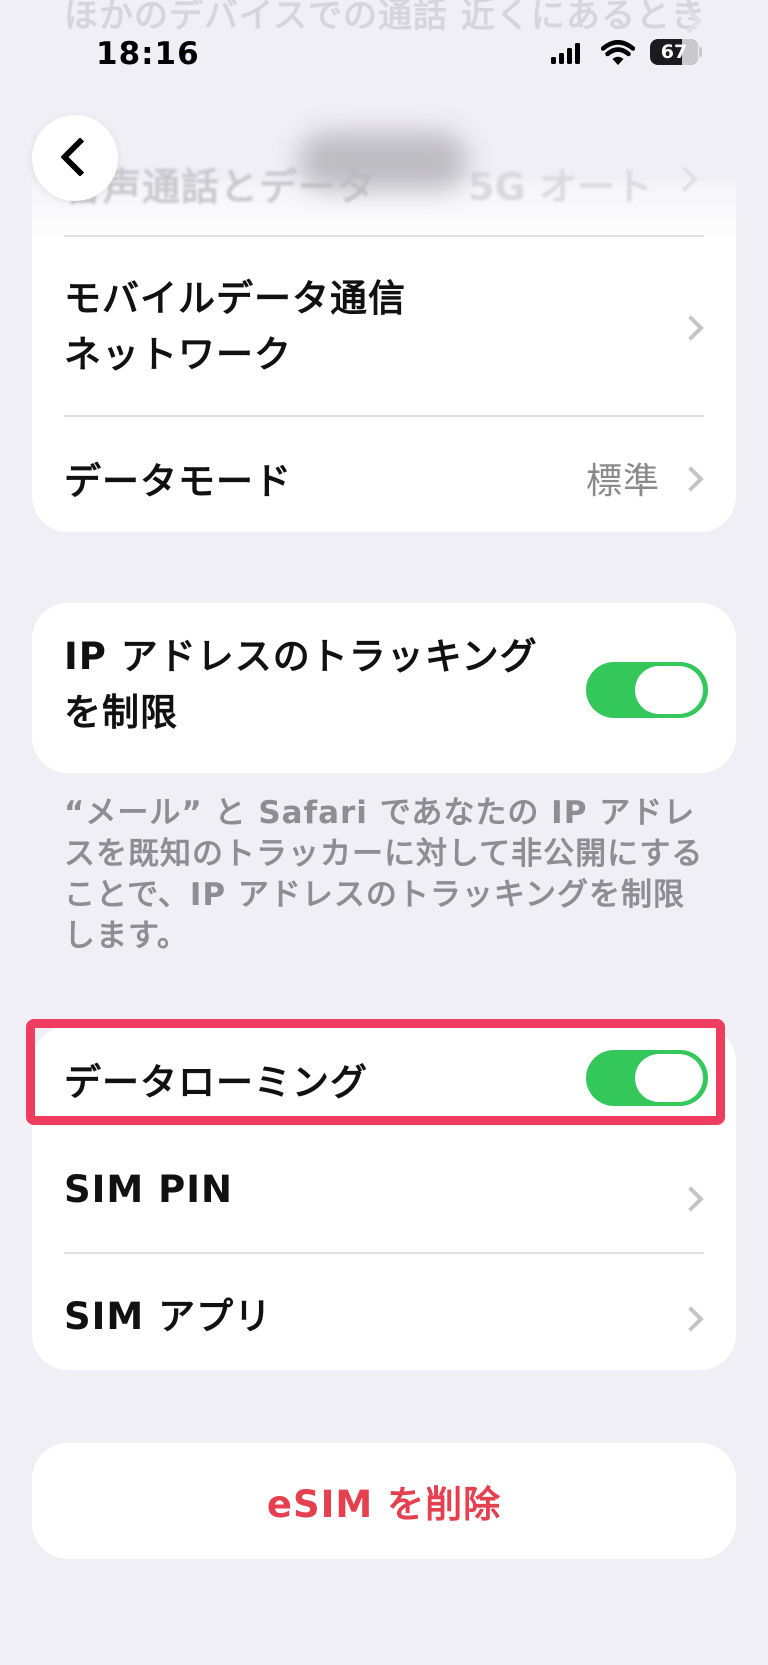 The image size is (768, 1665). Describe the element at coordinates (560, 187) in the screenshot. I see `blurred-row-value: 5G オート` at that location.